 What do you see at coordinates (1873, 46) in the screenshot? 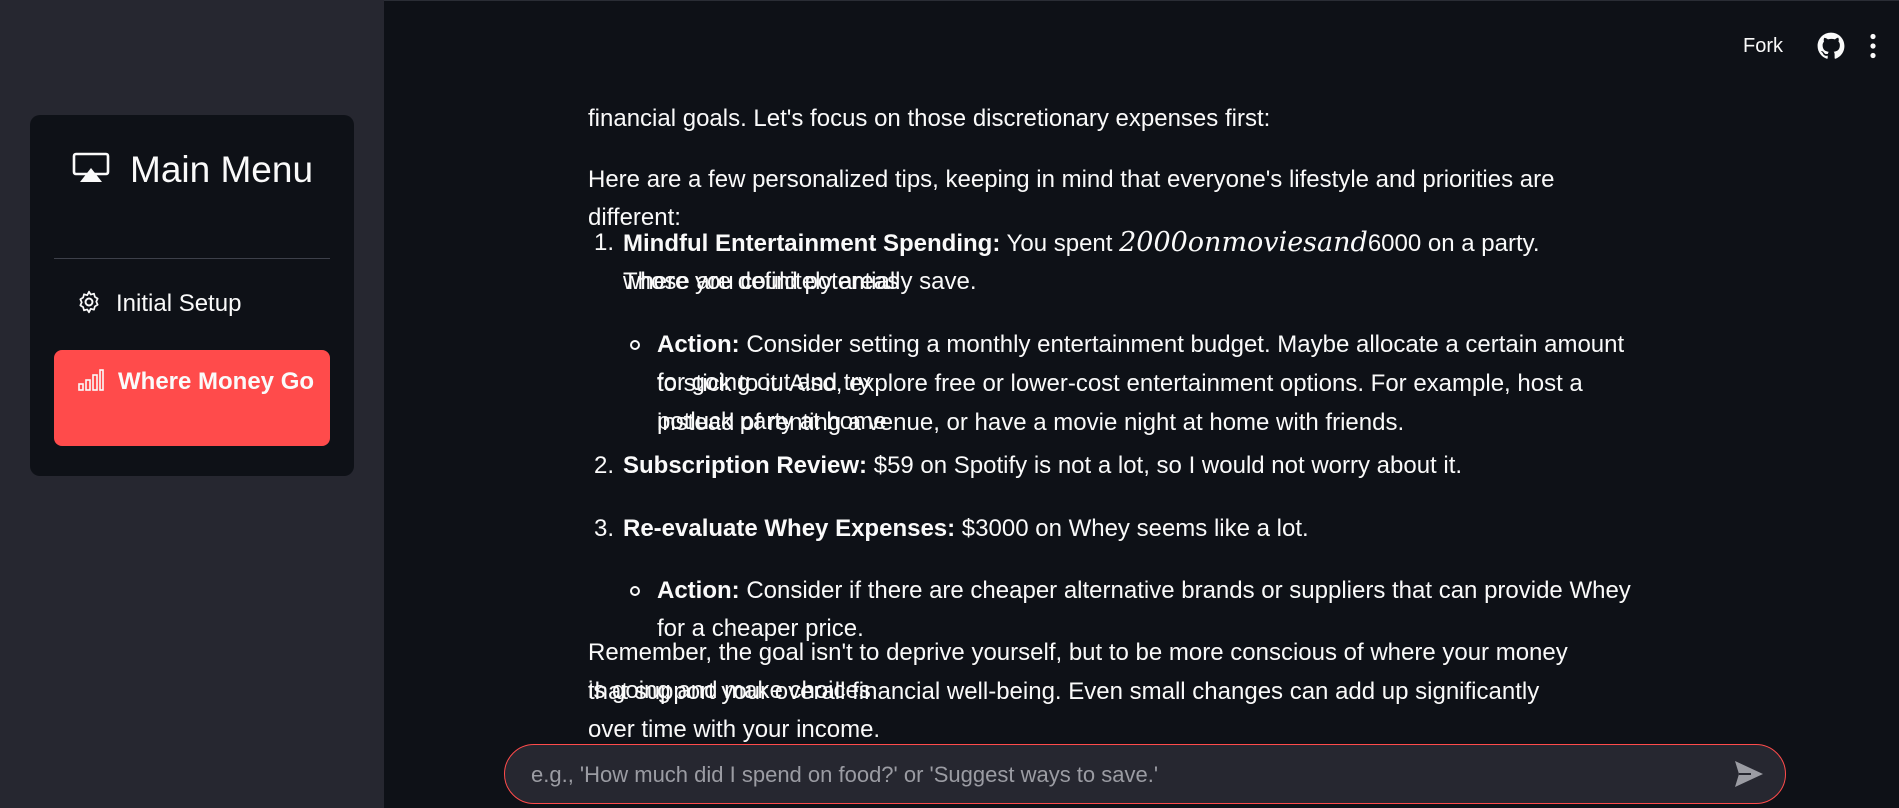
I see `kebab-menu-icon` at bounding box center [1873, 46].